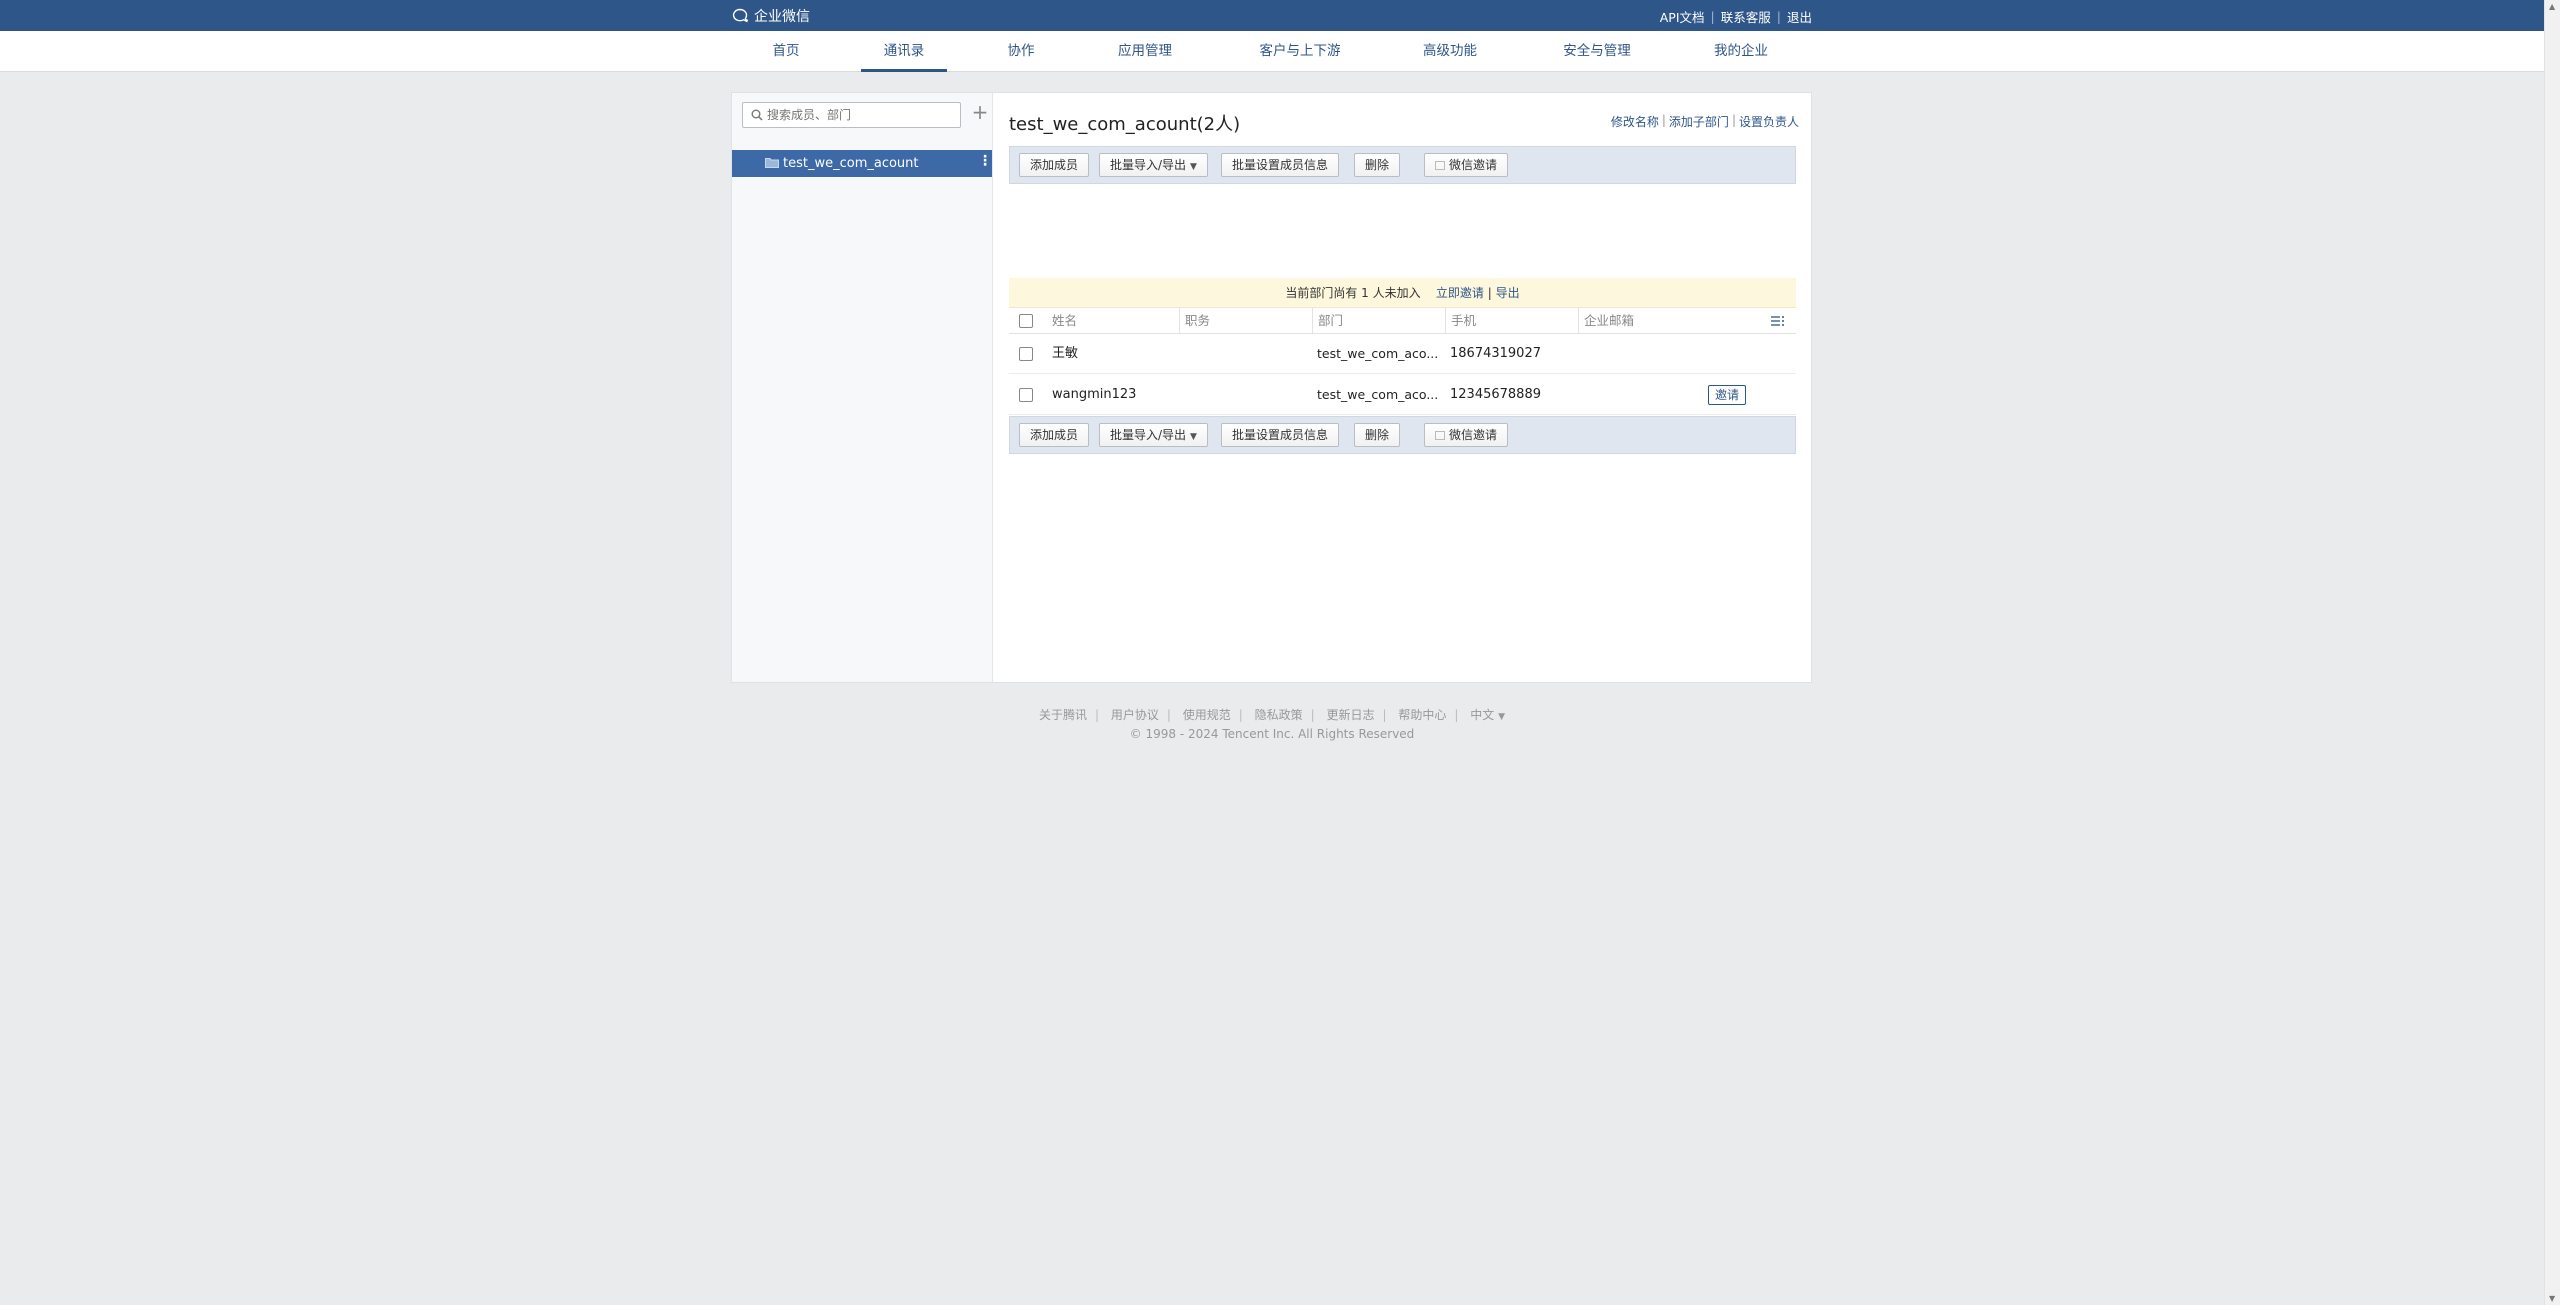 Image resolution: width=2560 pixels, height=1305 pixels. Describe the element at coordinates (1699, 121) in the screenshot. I see `add-subdepartment-link: 添加子部门` at that location.